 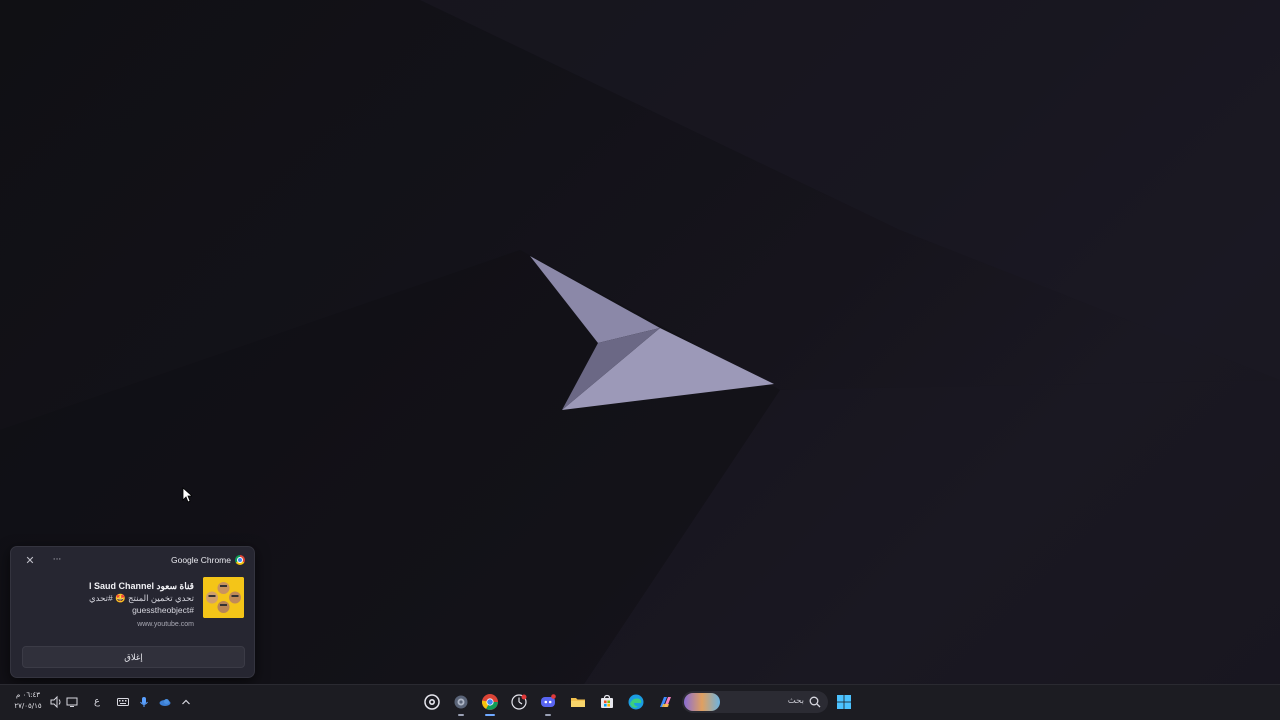 I want to click on clock-time: ٠٦:٤٣ م, so click(x=28, y=695).